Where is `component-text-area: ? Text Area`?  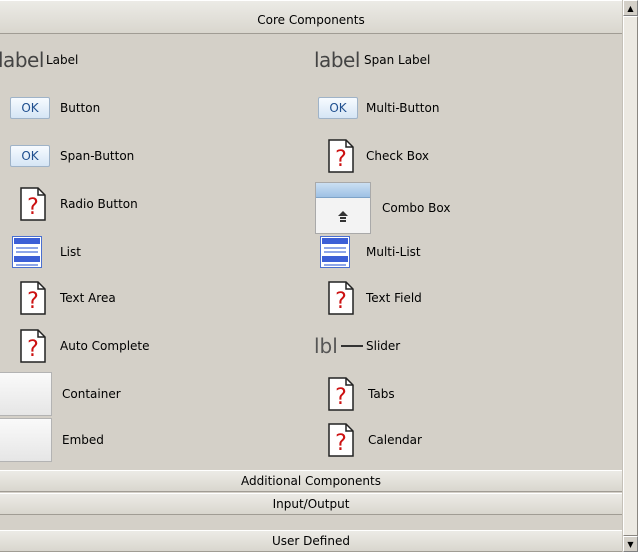
component-text-area: ? Text Area is located at coordinates (67, 298).